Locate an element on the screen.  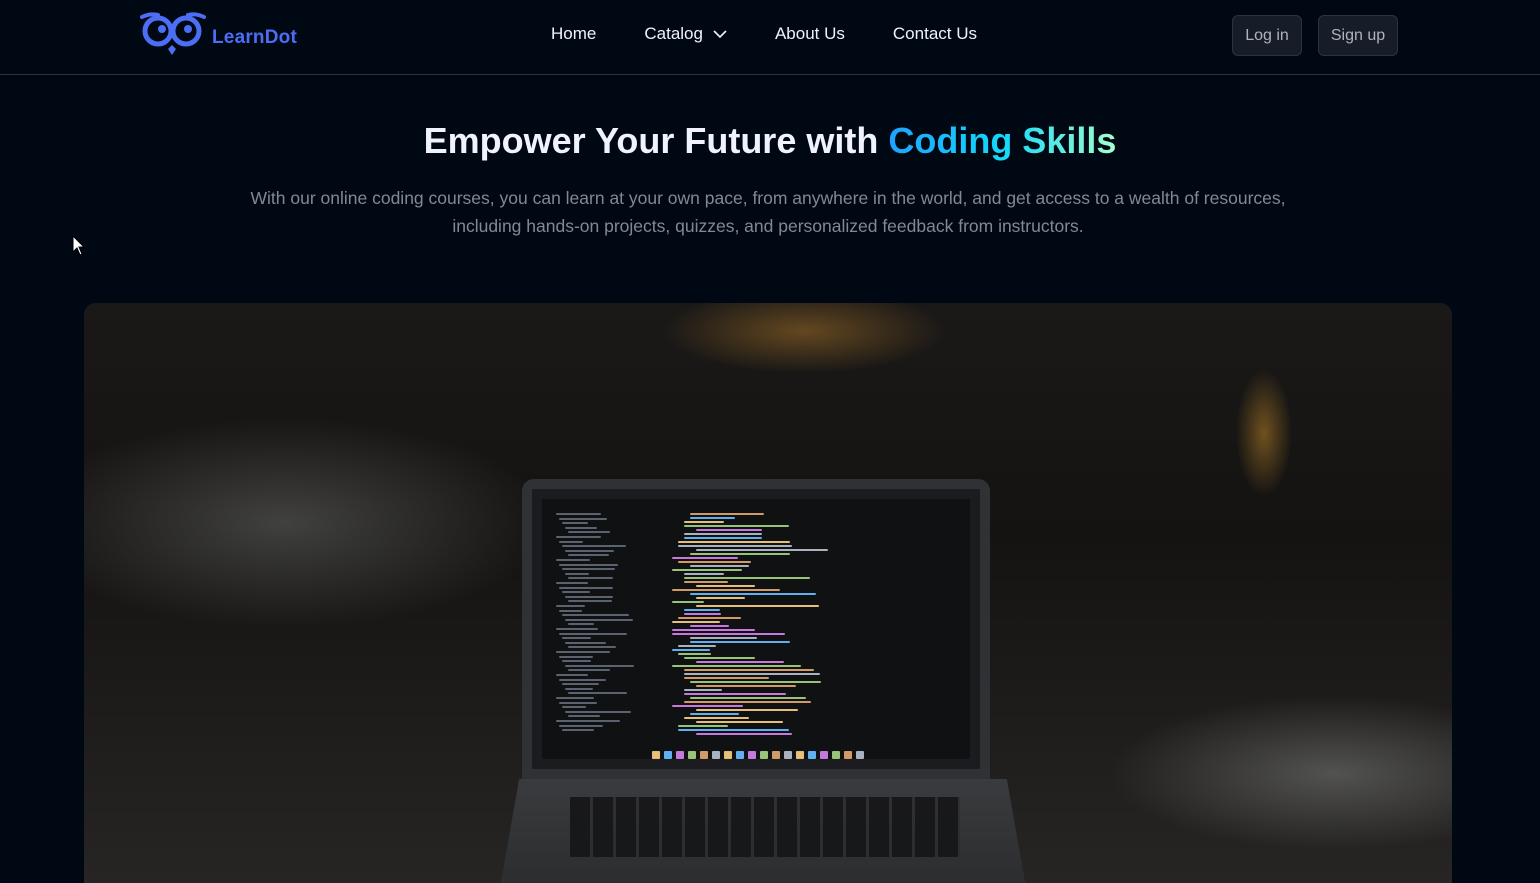
nav-contact-link: Contact Us is located at coordinates (935, 34).